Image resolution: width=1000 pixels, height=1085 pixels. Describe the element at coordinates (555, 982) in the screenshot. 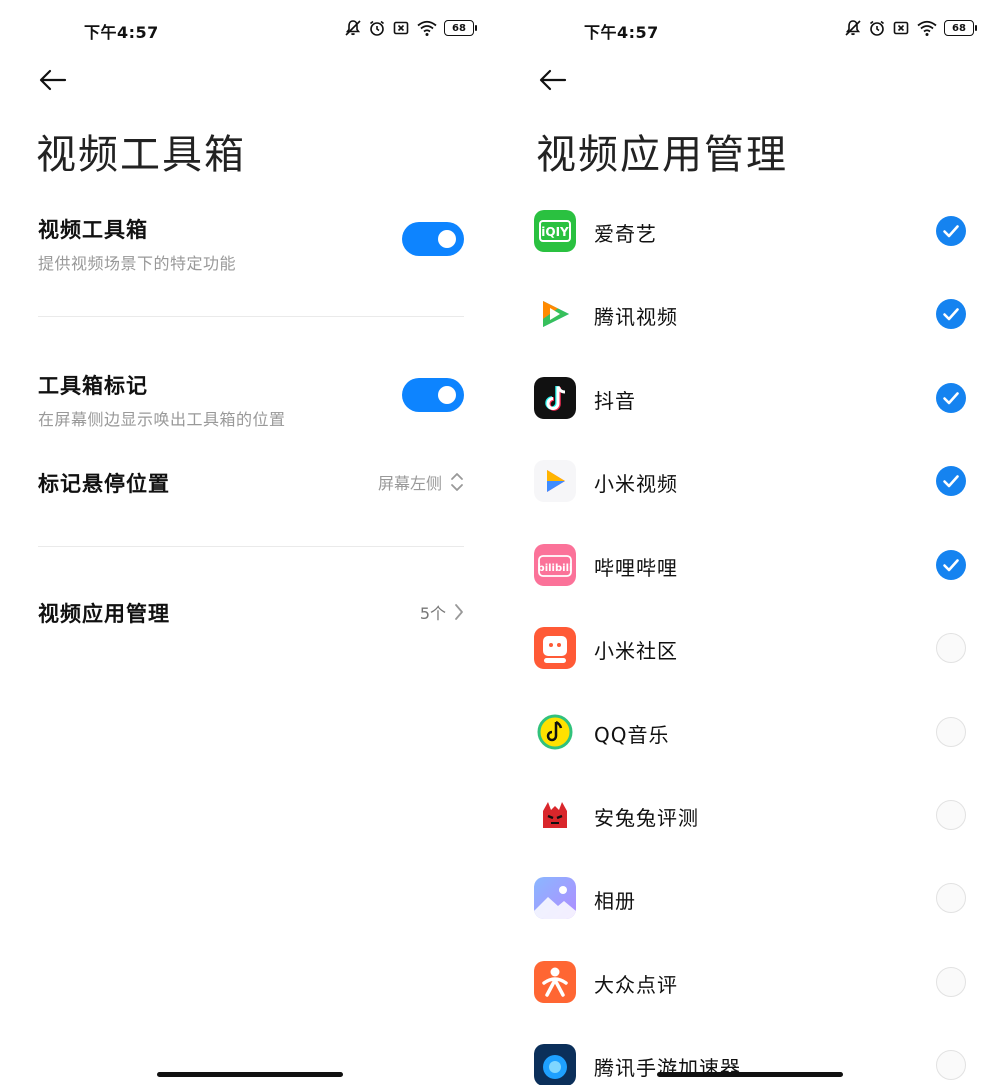

I see `dianping-icon` at that location.